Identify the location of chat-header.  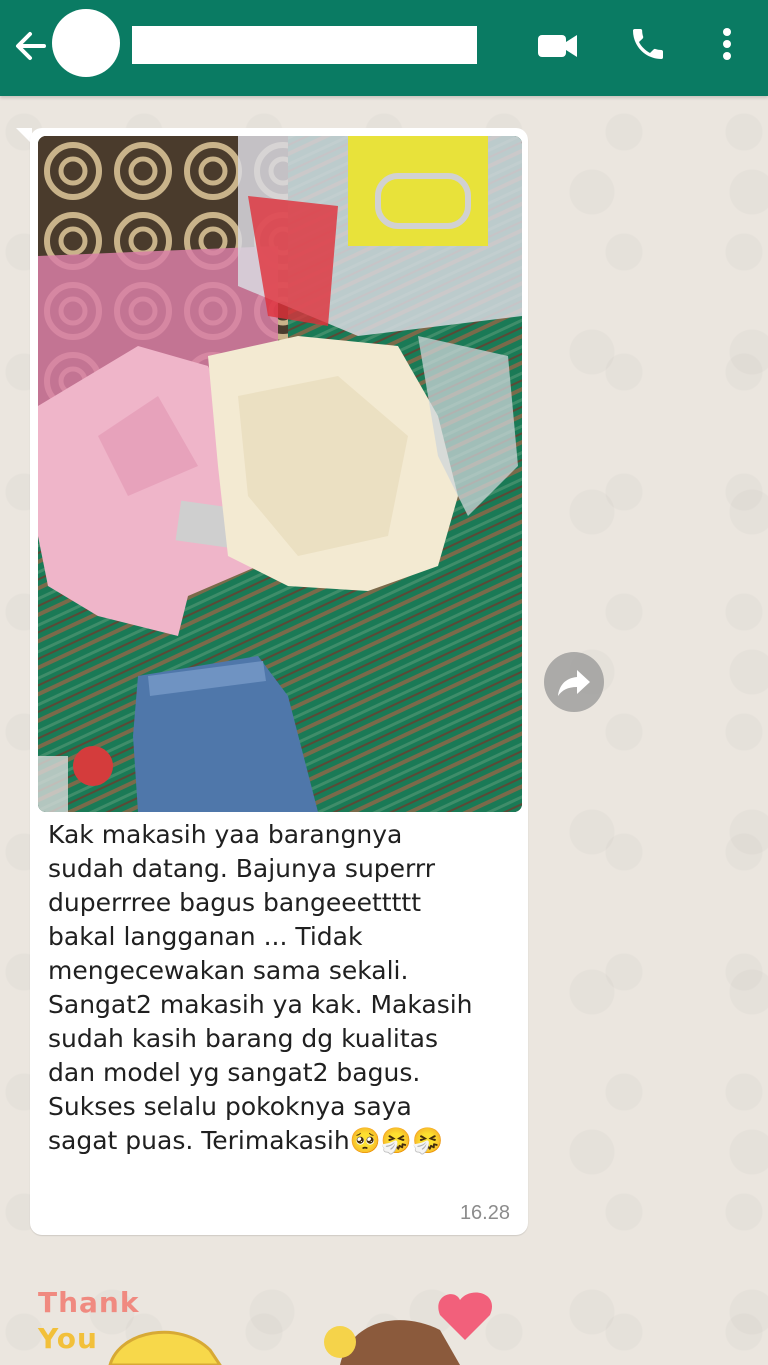
(384, 48).